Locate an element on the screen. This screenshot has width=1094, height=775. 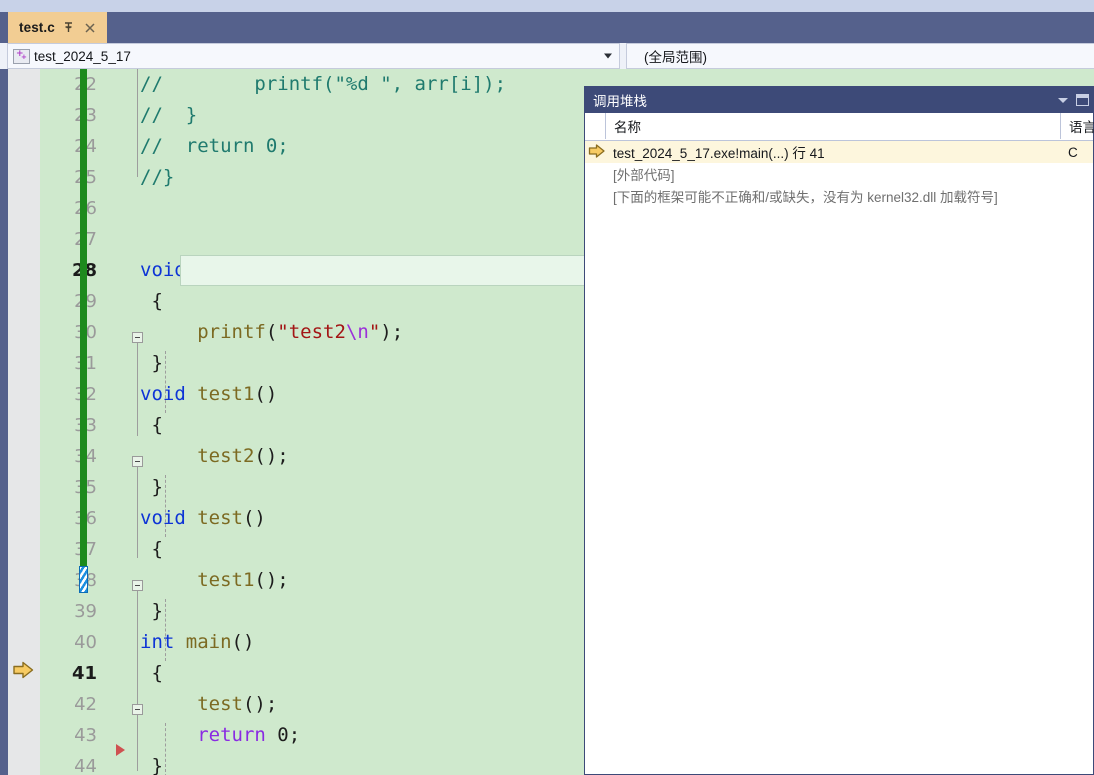
window-top-chrome is located at coordinates (547, 6).